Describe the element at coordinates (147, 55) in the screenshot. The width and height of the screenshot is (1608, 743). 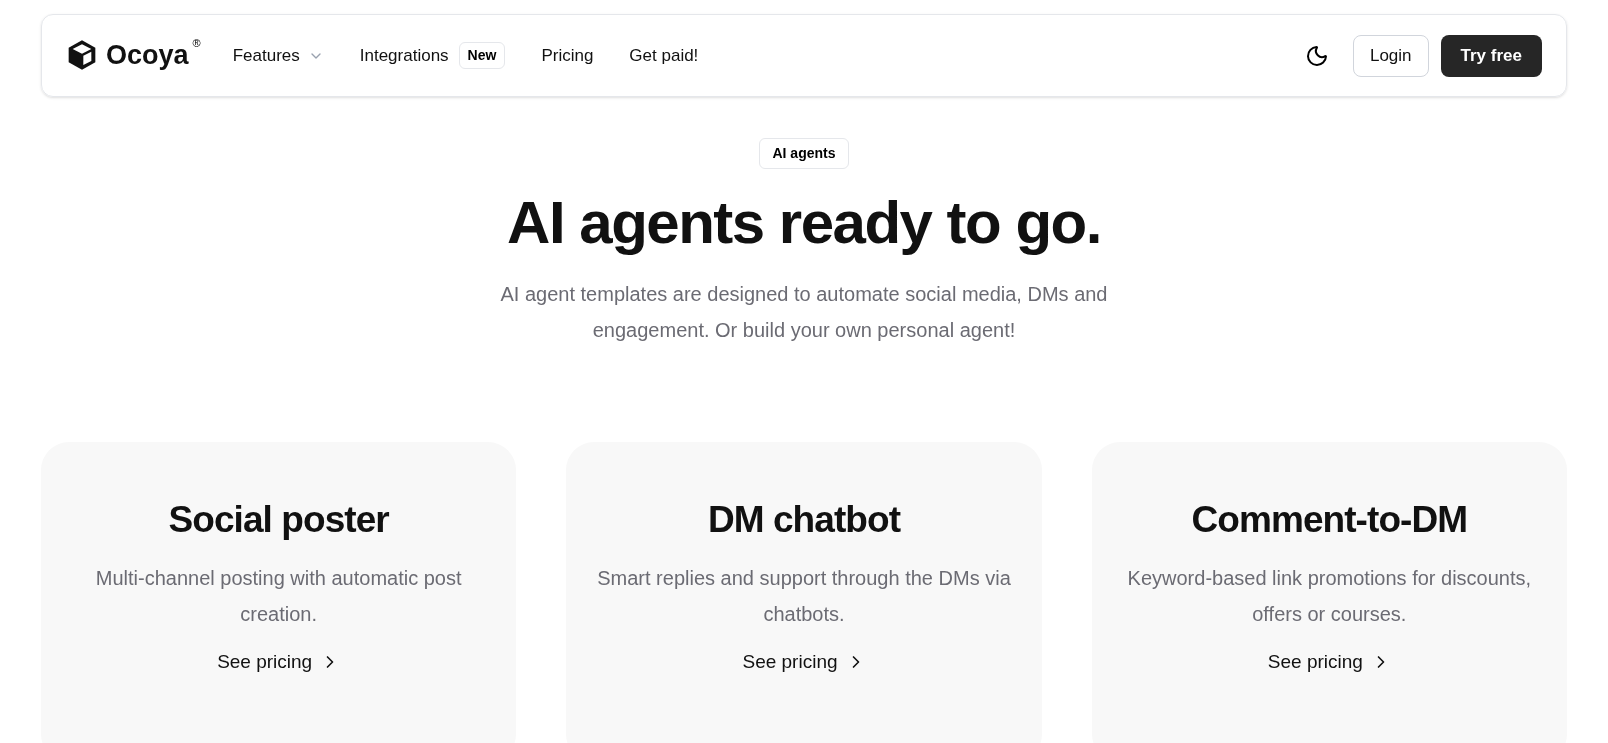
I see `brand-name: Ocoya` at that location.